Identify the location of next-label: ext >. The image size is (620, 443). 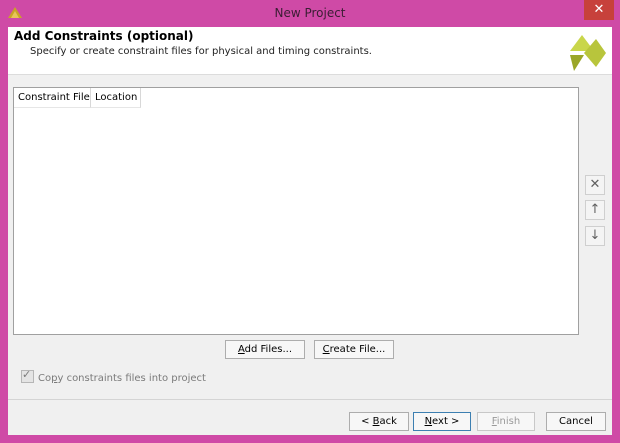
(446, 421).